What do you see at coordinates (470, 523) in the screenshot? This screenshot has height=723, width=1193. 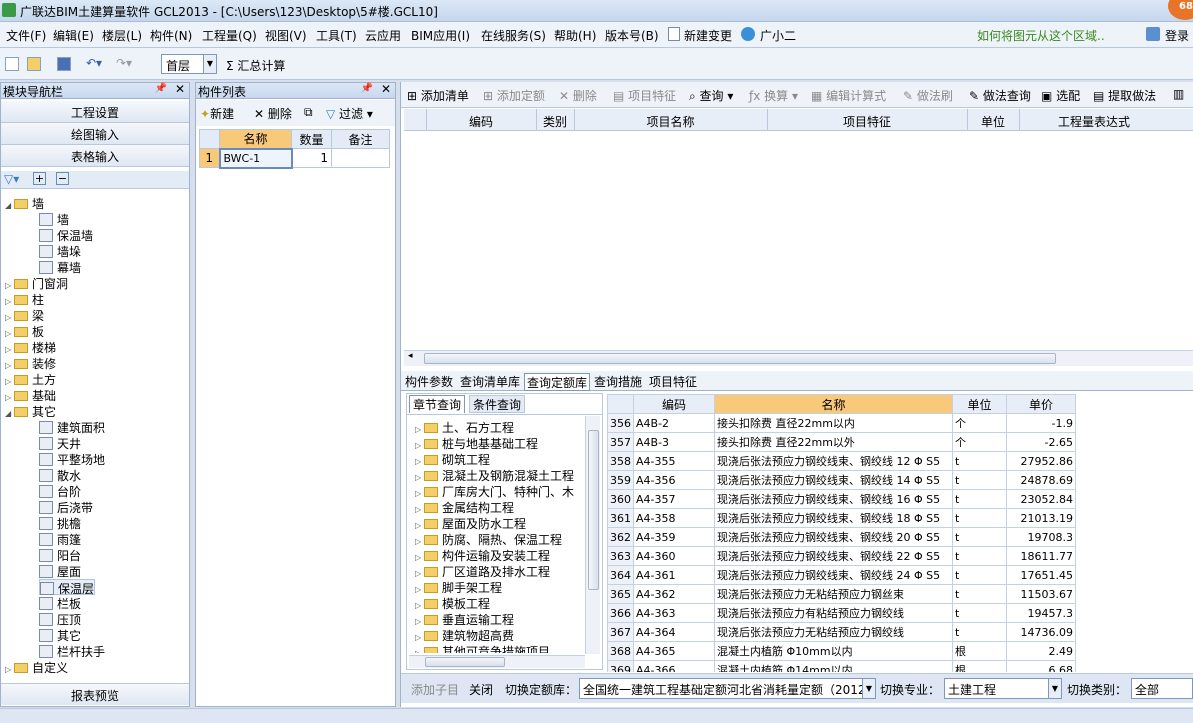 I see `chapter-item: ▷ 屋面及防水工程` at bounding box center [470, 523].